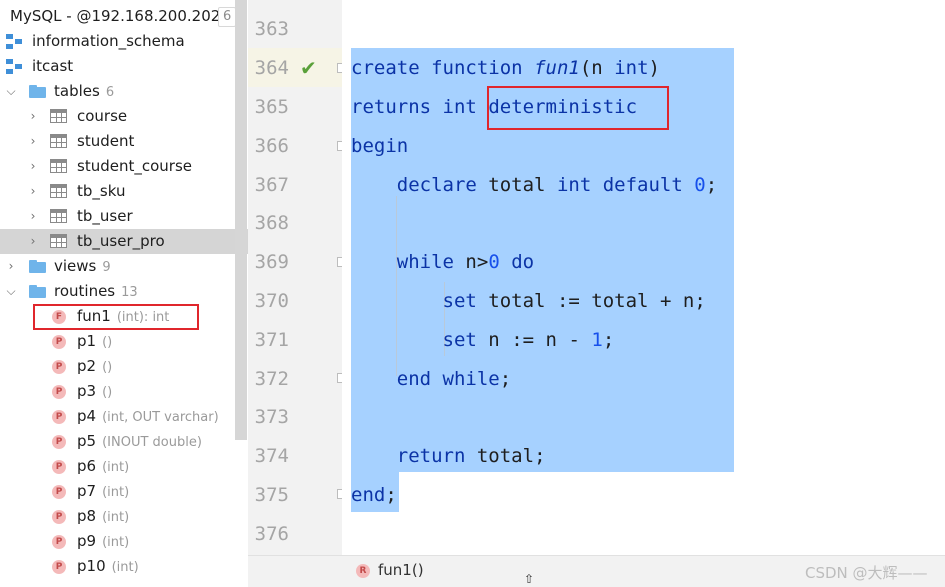 The width and height of the screenshot is (945, 587). I want to click on code-line-367: declare total int default 0;, so click(557, 185).